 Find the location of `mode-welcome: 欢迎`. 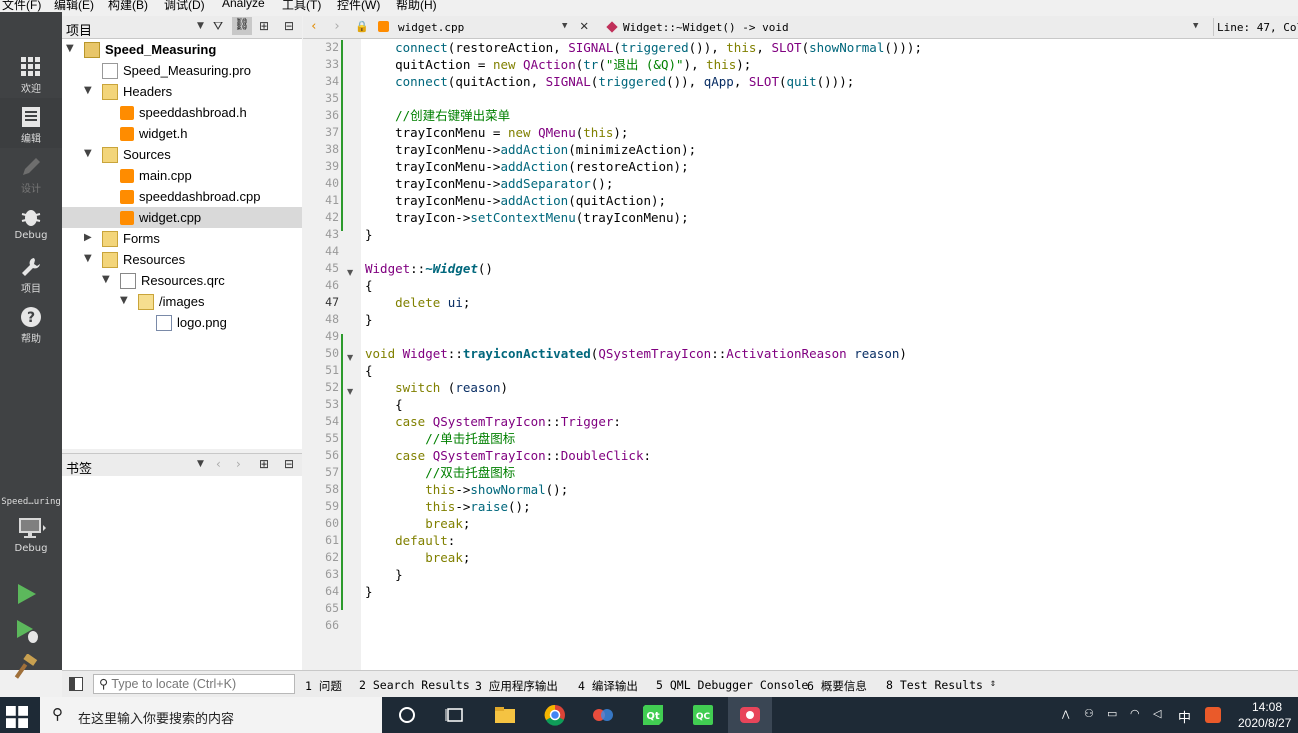

mode-welcome: 欢迎 is located at coordinates (31, 73).